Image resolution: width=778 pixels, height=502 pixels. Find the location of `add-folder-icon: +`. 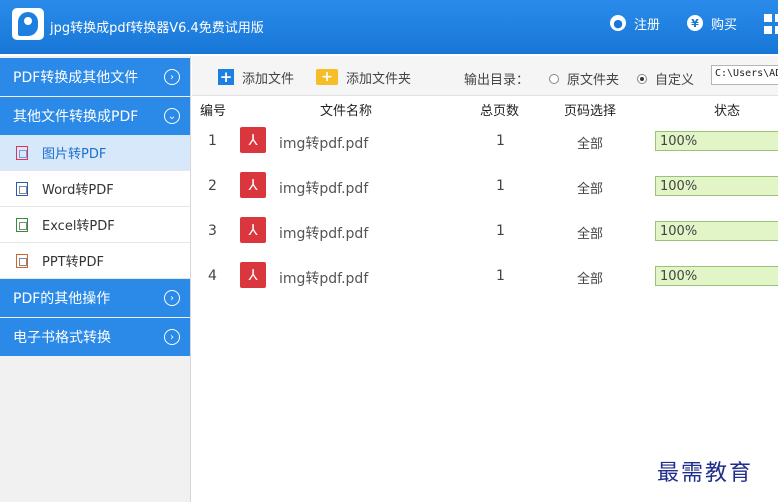

add-folder-icon: + is located at coordinates (327, 77).